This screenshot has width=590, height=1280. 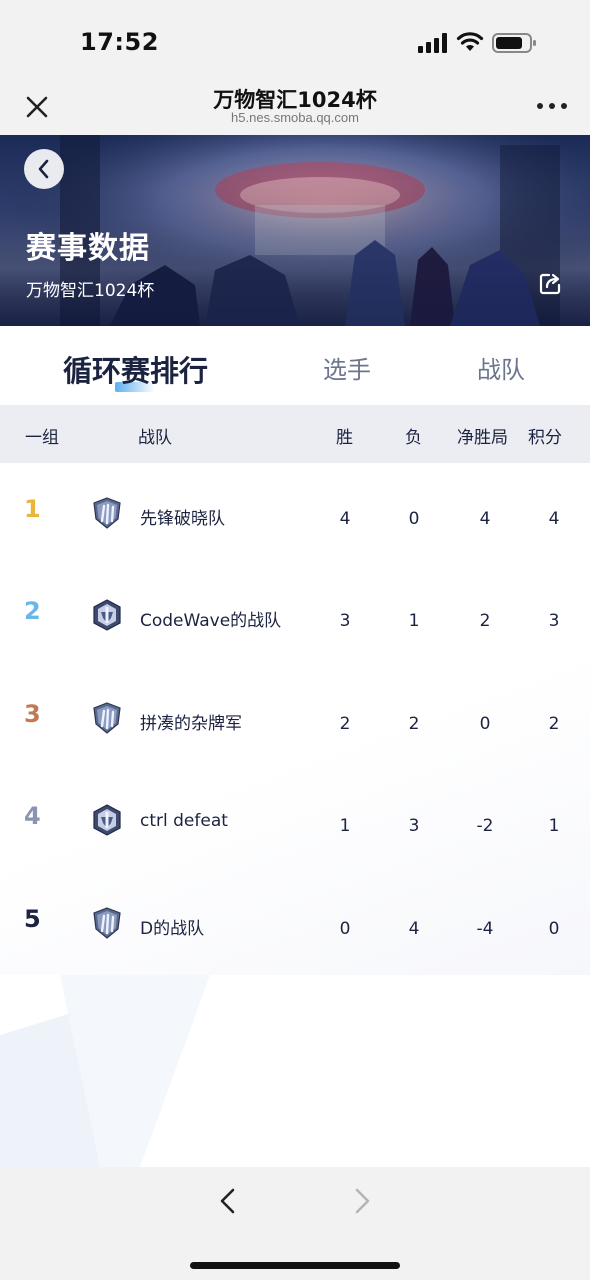 I want to click on wins-value: 0, so click(x=345, y=929).